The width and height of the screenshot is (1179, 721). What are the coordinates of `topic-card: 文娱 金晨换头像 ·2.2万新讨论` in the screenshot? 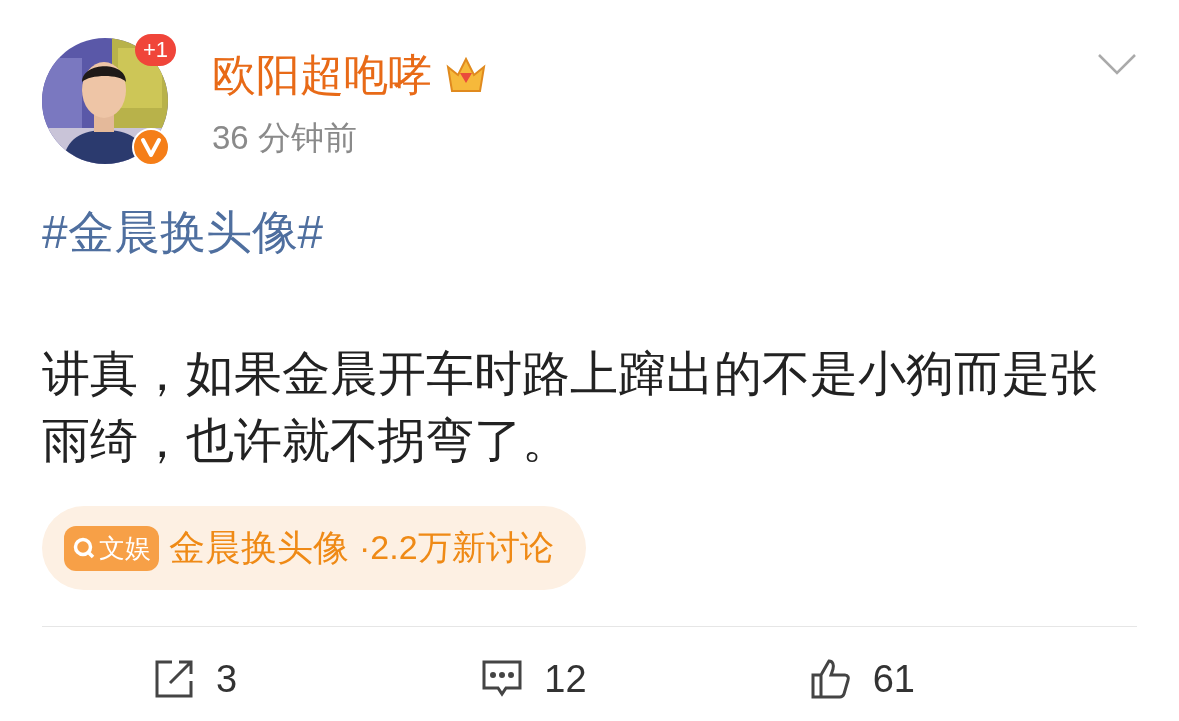 It's located at (314, 548).